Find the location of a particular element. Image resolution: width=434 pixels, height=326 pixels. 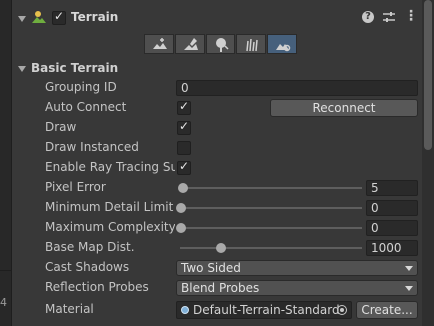

component-enabled-checkbox: ✓ is located at coordinates (59, 17).